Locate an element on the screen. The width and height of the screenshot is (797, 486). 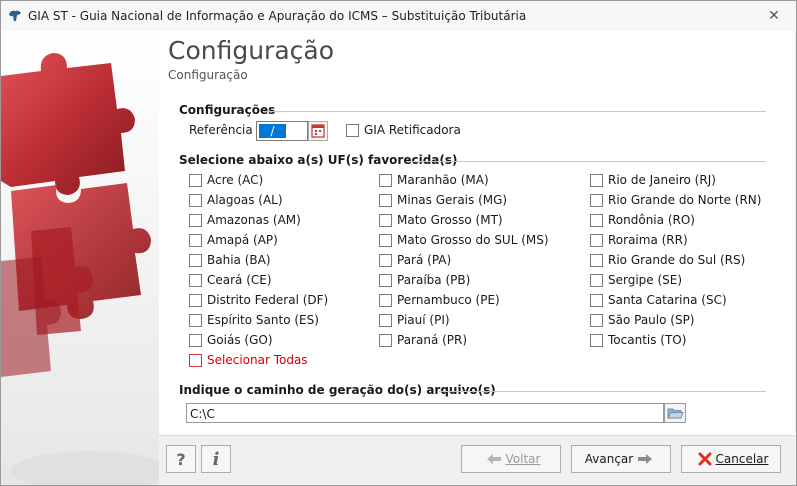
uf-checkbox: Alagoas (AL) is located at coordinates (236, 200).